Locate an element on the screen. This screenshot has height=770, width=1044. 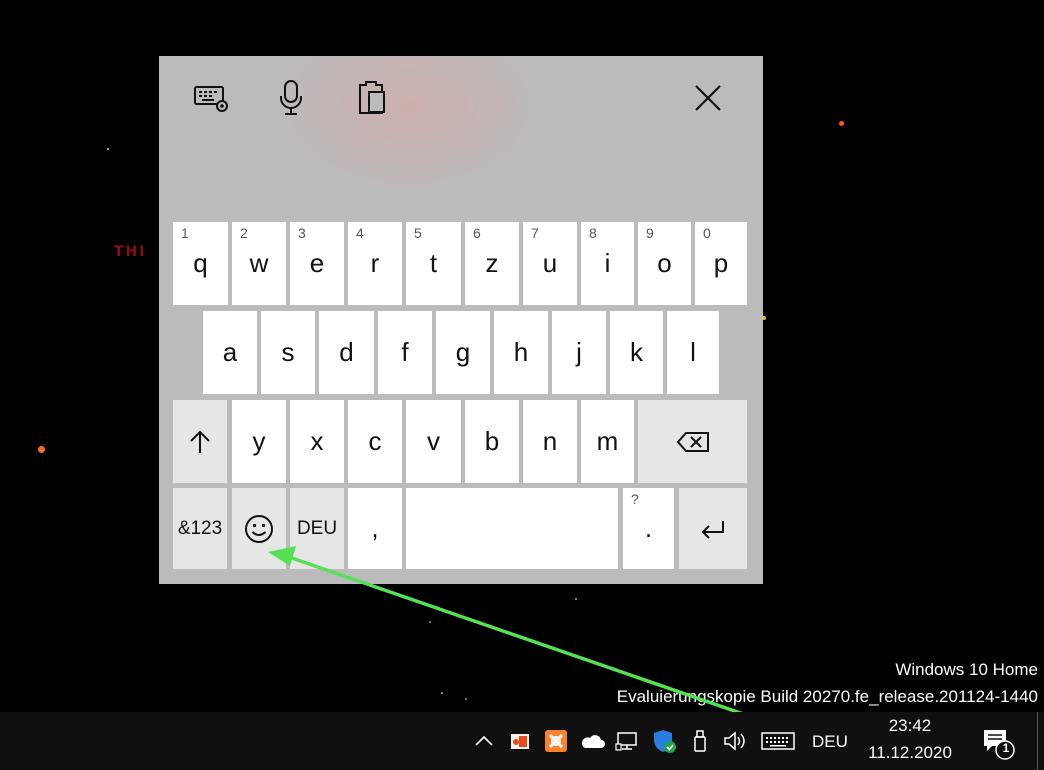
key-z: 6z is located at coordinates (492, 263).